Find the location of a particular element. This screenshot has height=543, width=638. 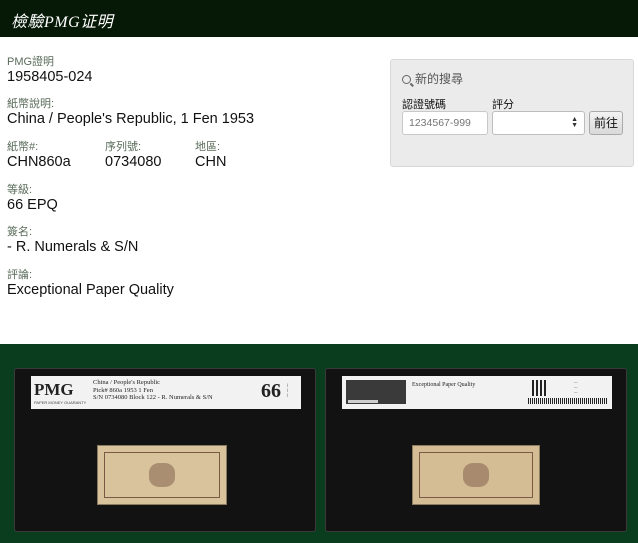

back-label-hologram is located at coordinates (376, 392).